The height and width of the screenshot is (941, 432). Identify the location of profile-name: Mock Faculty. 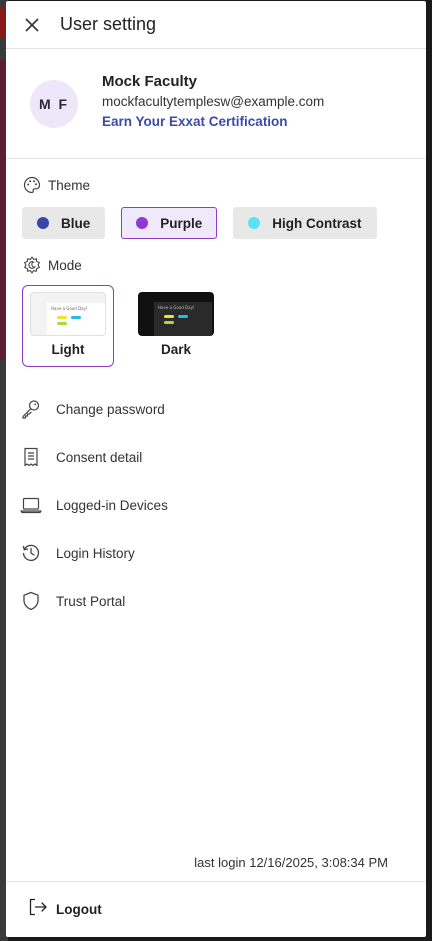
(150, 81).